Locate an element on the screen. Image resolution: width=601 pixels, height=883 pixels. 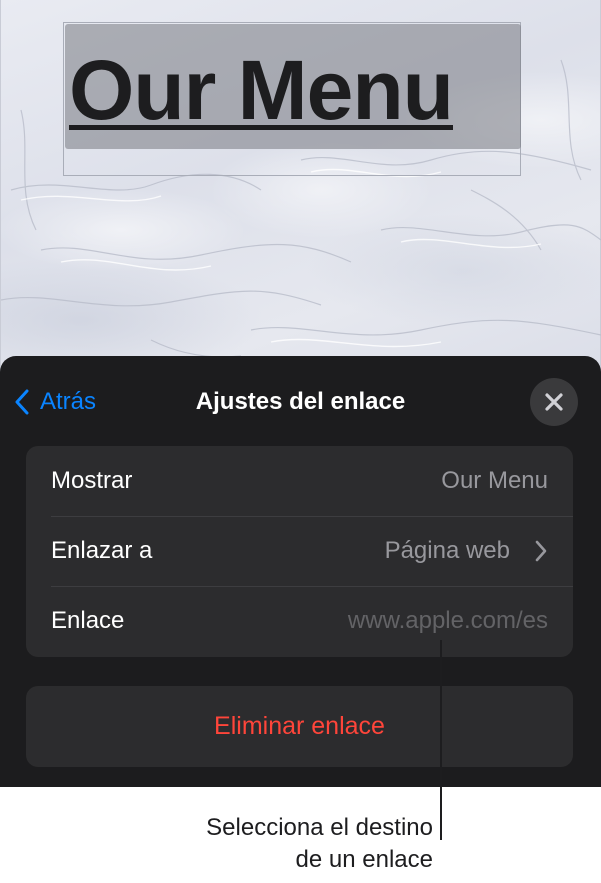
chevron-right-icon is located at coordinates (541, 551).